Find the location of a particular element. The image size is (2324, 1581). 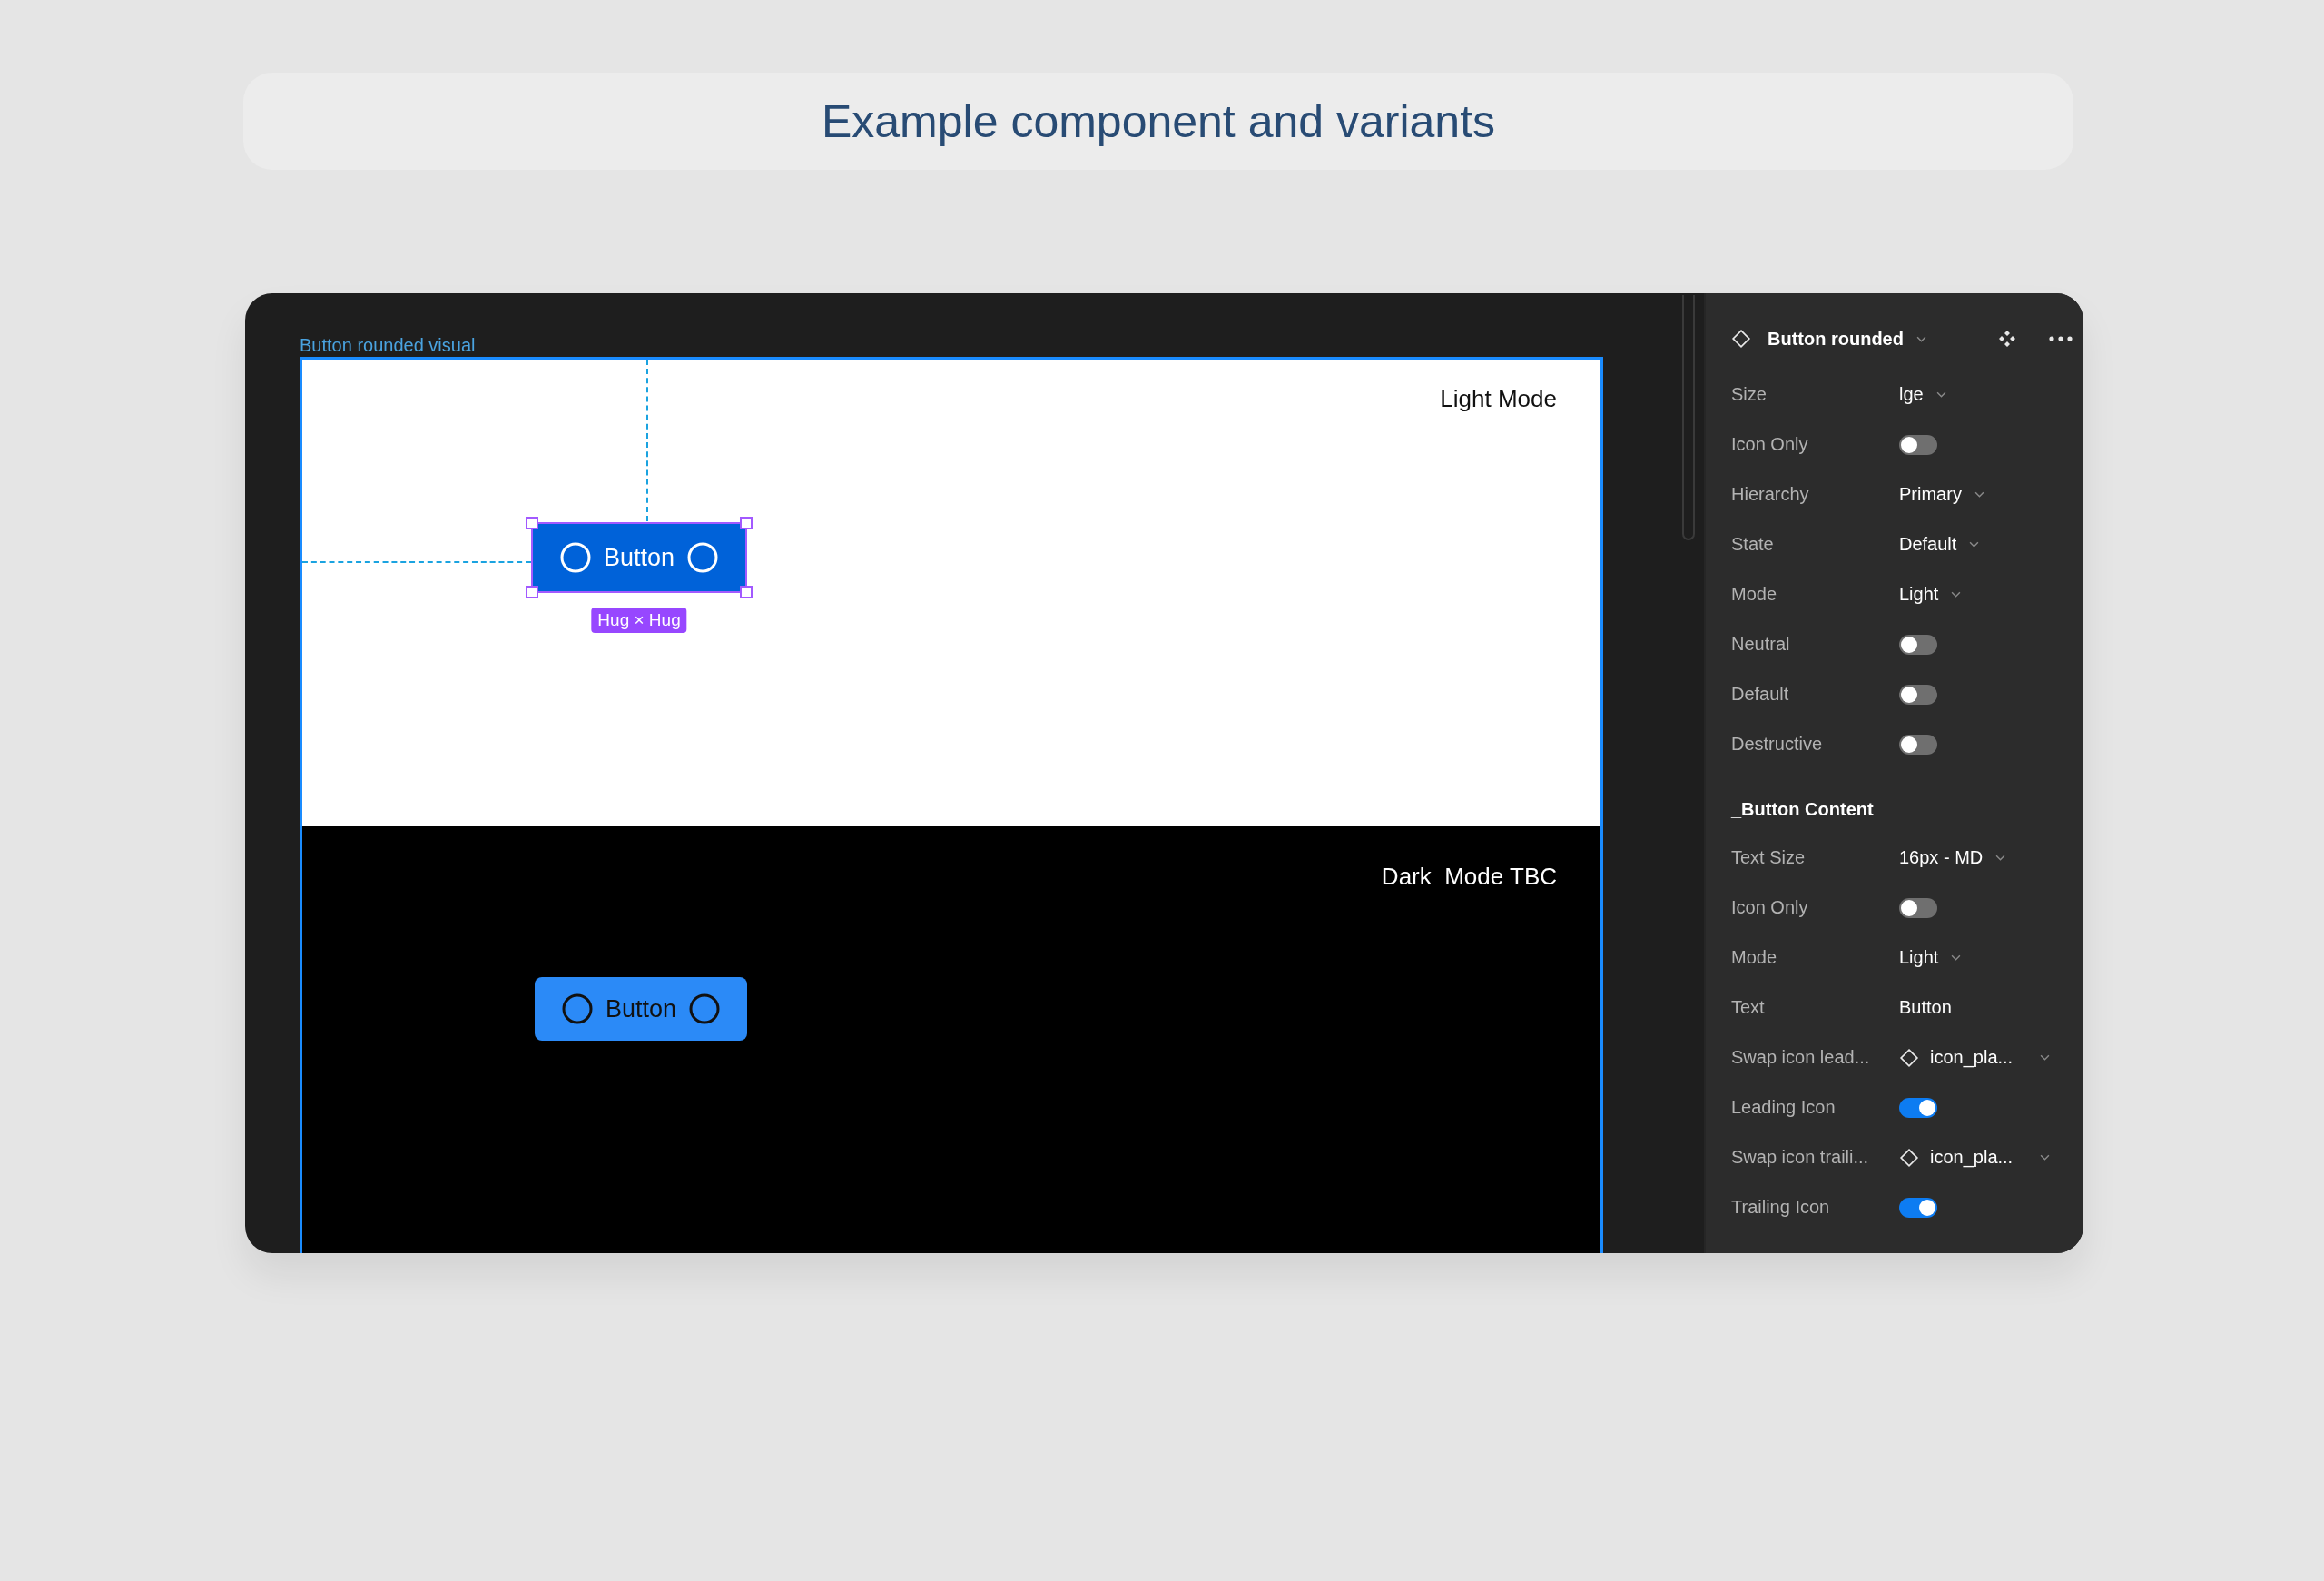

component-icon is located at coordinates (2007, 339).